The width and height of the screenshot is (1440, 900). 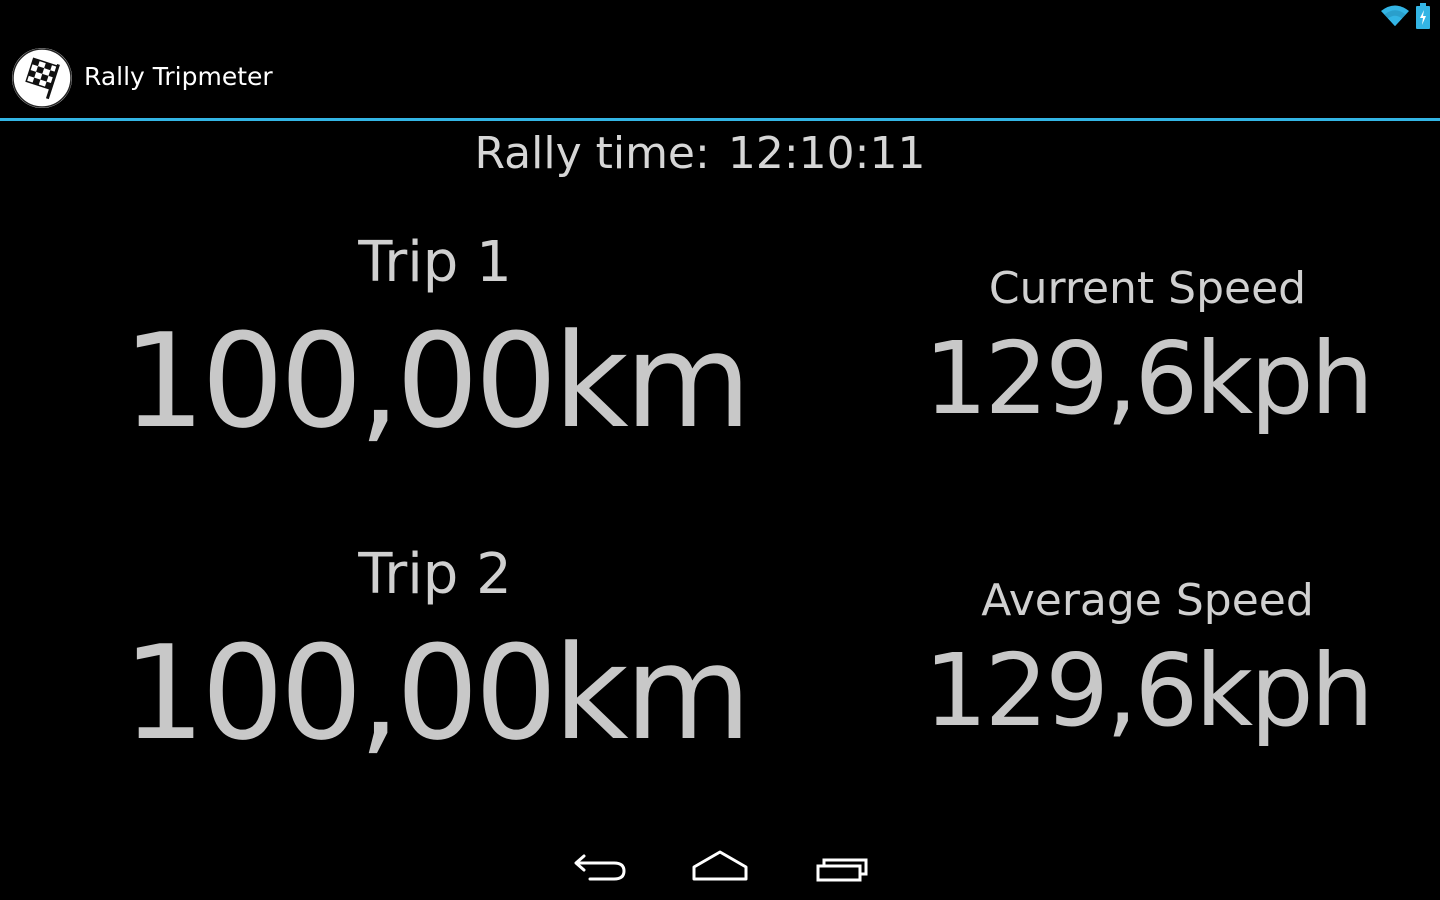 What do you see at coordinates (1148, 690) in the screenshot?
I see `average-speed-value: 129,6kph` at bounding box center [1148, 690].